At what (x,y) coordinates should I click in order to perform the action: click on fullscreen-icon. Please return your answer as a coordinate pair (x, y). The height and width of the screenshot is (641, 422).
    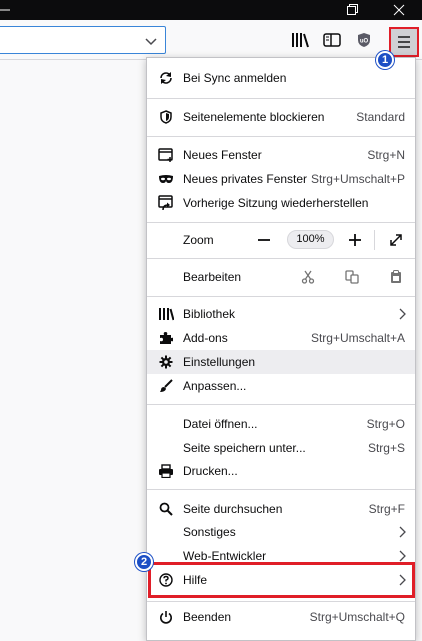
    Looking at the image, I should click on (396, 240).